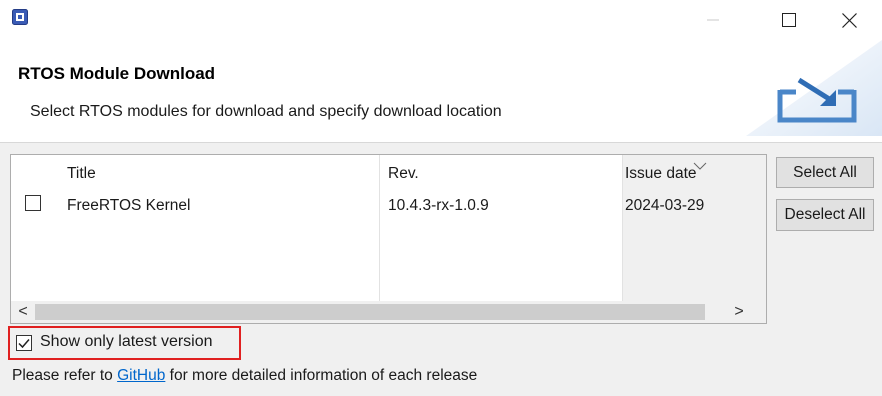  Describe the element at coordinates (370, 312) in the screenshot. I see `scrollbar-thumb` at that location.